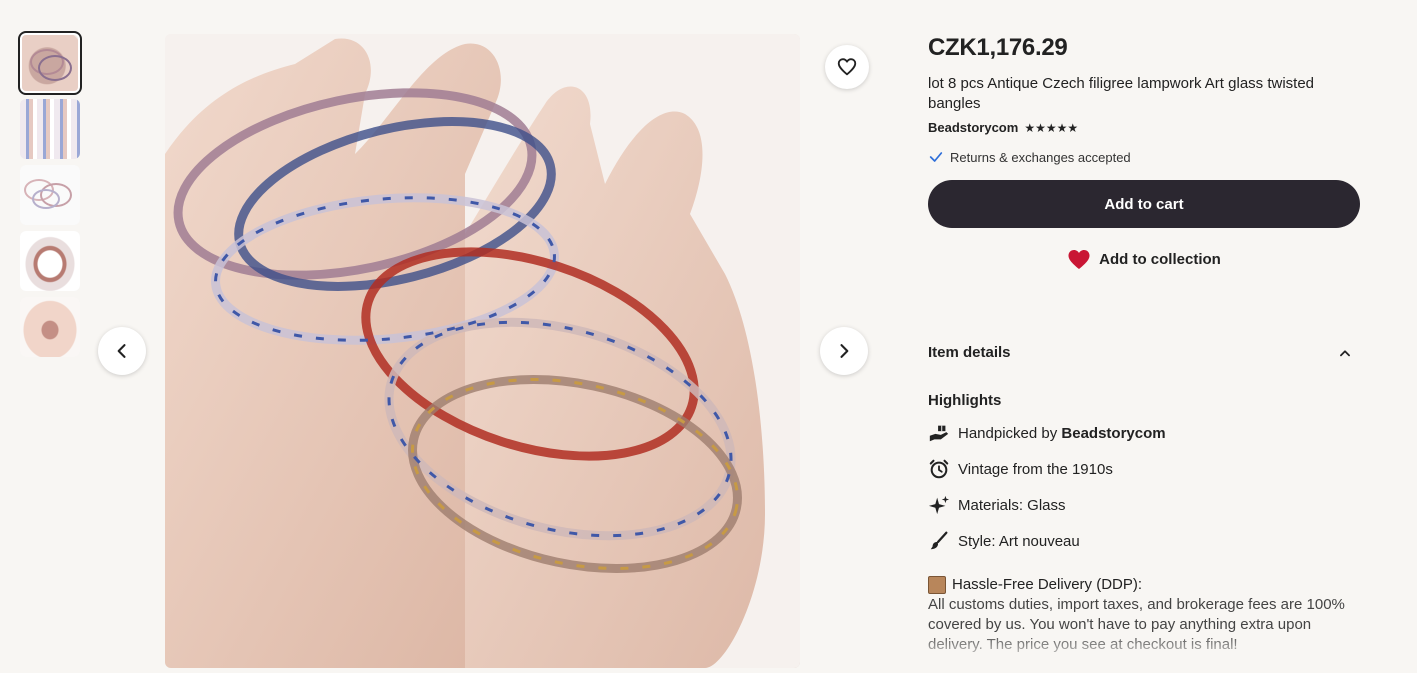 This screenshot has height=673, width=1417. I want to click on favorite-button, so click(847, 67).